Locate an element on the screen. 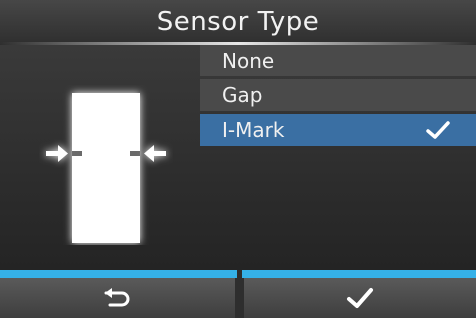 Image resolution: width=476 pixels, height=318 pixels. label-paper-icon is located at coordinates (106, 168).